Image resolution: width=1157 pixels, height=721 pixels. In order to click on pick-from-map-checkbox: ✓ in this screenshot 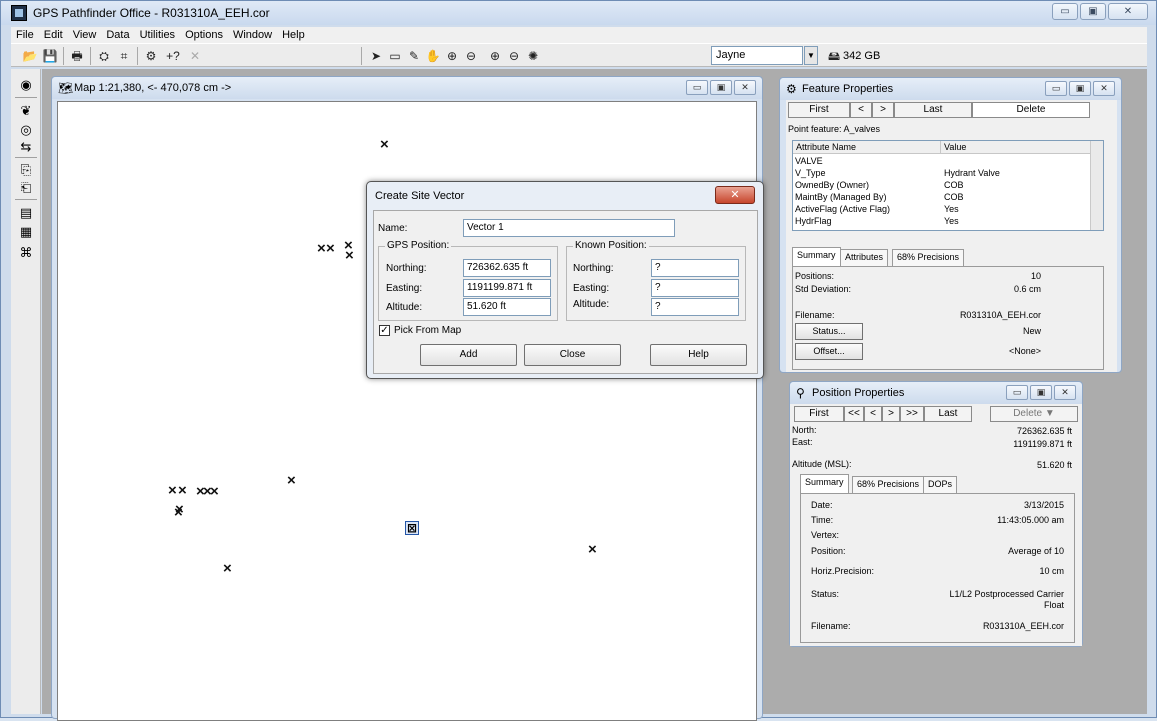, I will do `click(384, 330)`.